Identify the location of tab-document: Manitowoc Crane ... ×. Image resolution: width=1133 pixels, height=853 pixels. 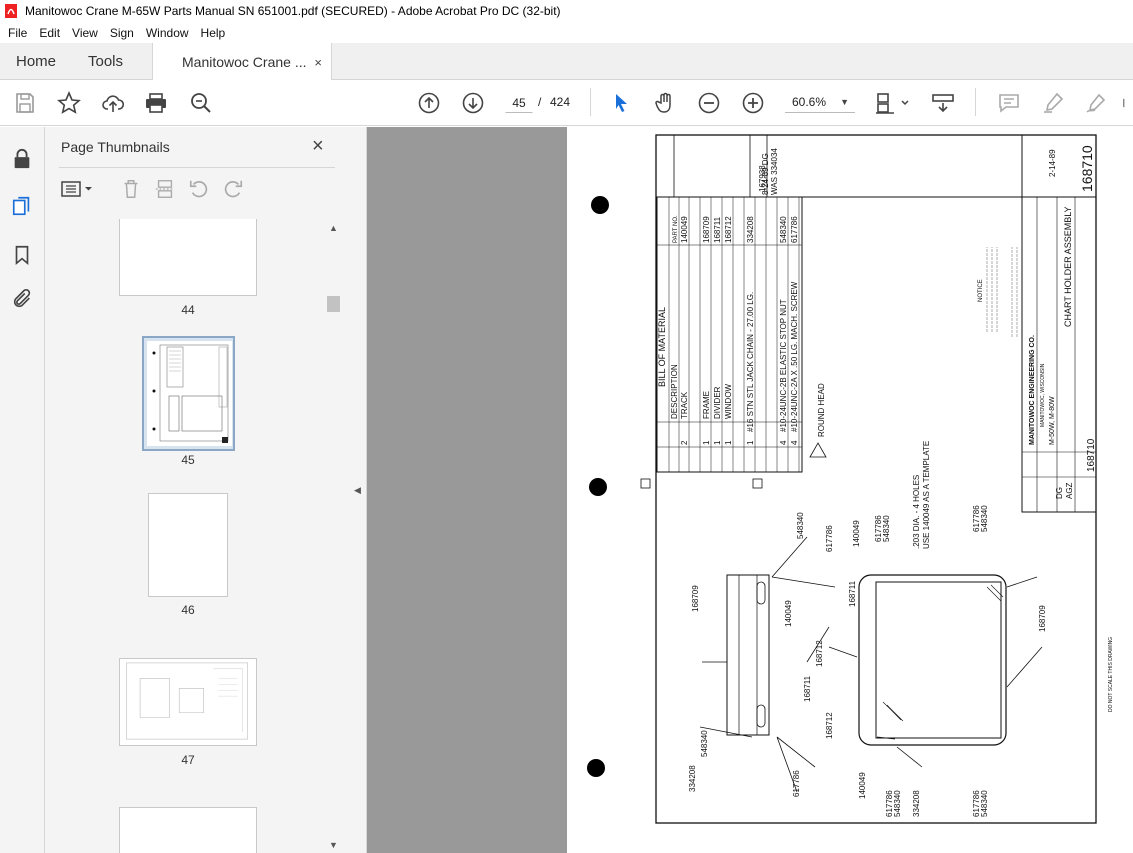
(242, 62).